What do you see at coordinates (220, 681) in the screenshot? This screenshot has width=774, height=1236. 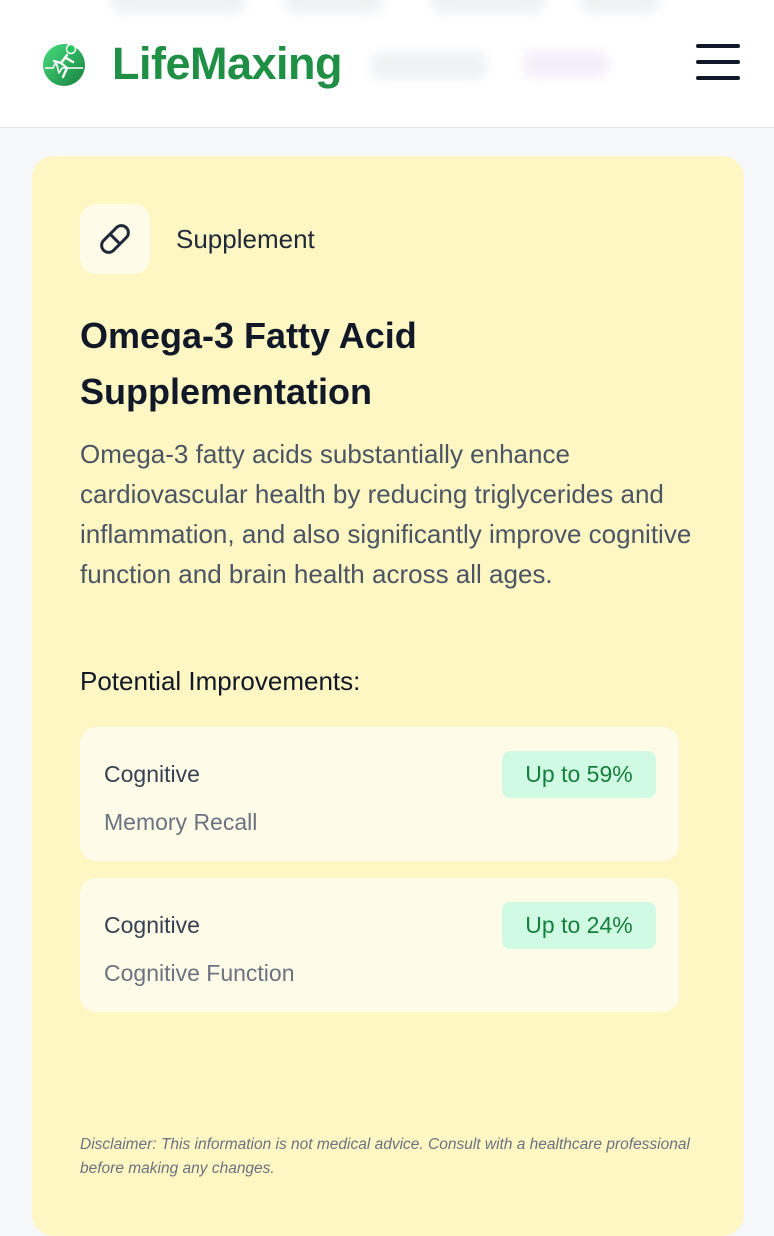 I see `improvements-heading: Potential Improvements:` at bounding box center [220, 681].